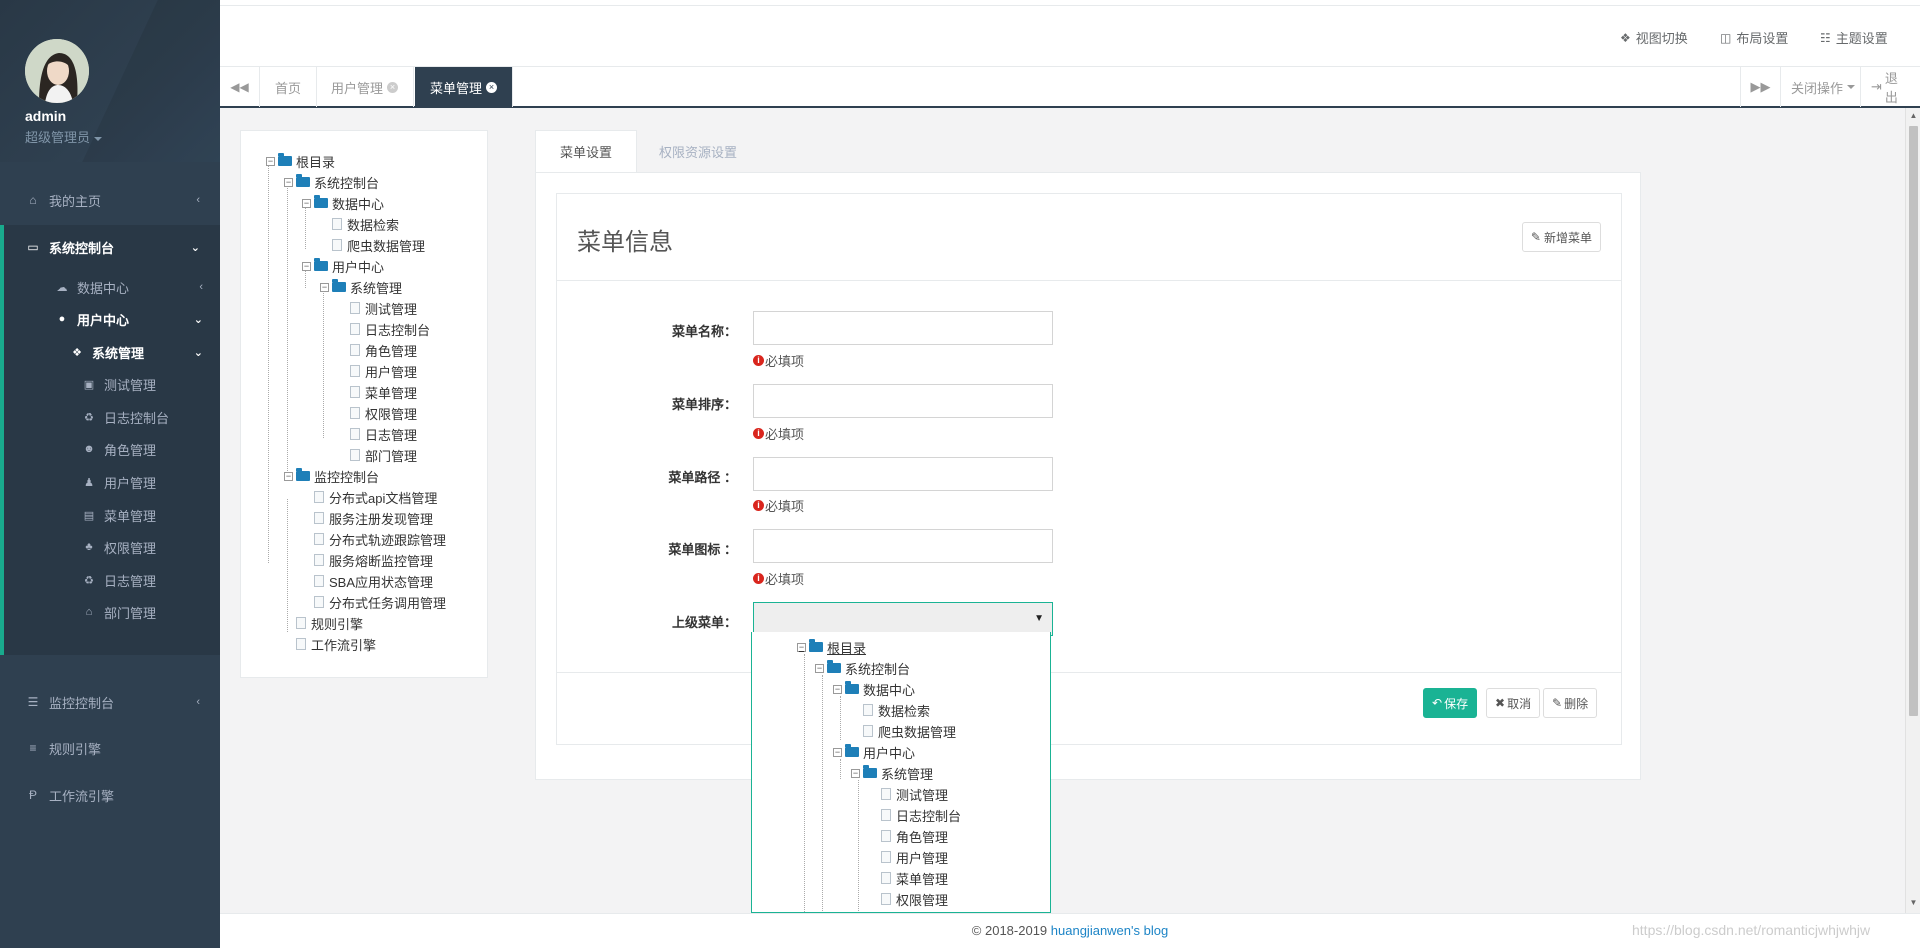 The height and width of the screenshot is (948, 1920). What do you see at coordinates (372, 245) in the screenshot?
I see `tree-node-crawler-data: 爬虫数据管理` at bounding box center [372, 245].